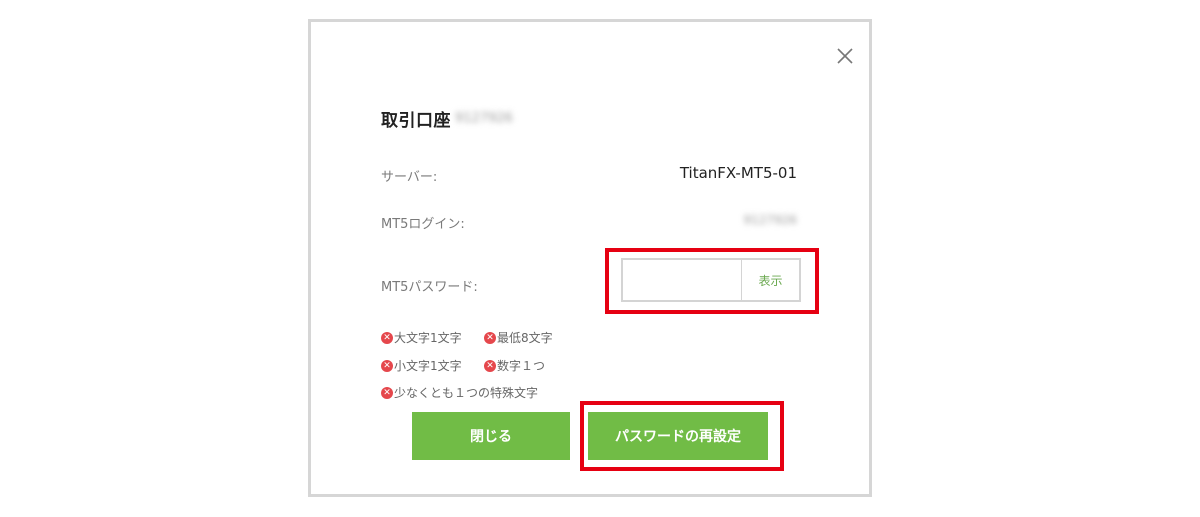 This screenshot has height=517, width=1200. I want to click on requirement-text: 少なくとも１つの特殊文字, so click(466, 393).